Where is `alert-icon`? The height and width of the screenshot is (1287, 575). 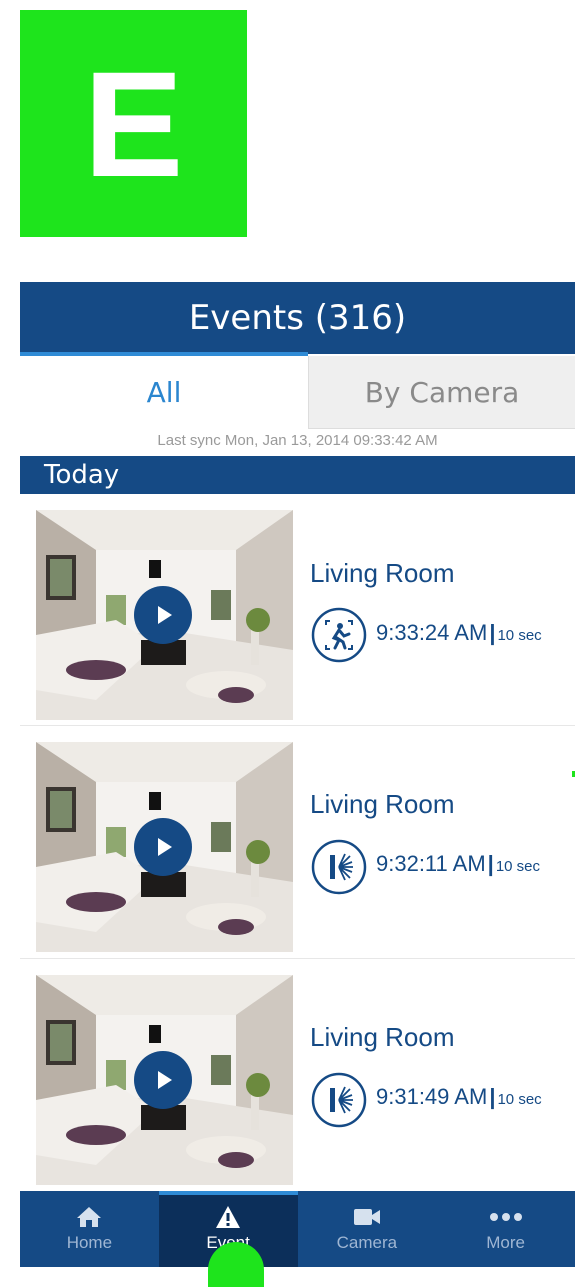 alert-icon is located at coordinates (228, 1217).